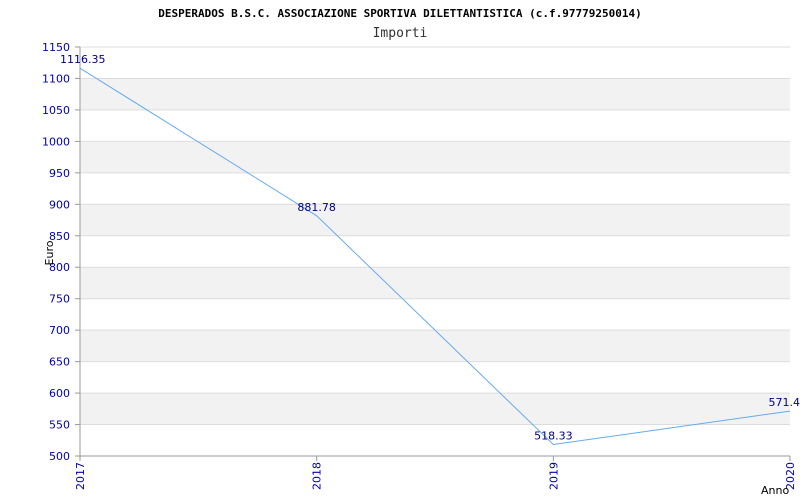 This screenshot has width=800, height=500. I want to click on y-tick-label: 950, so click(59, 173).